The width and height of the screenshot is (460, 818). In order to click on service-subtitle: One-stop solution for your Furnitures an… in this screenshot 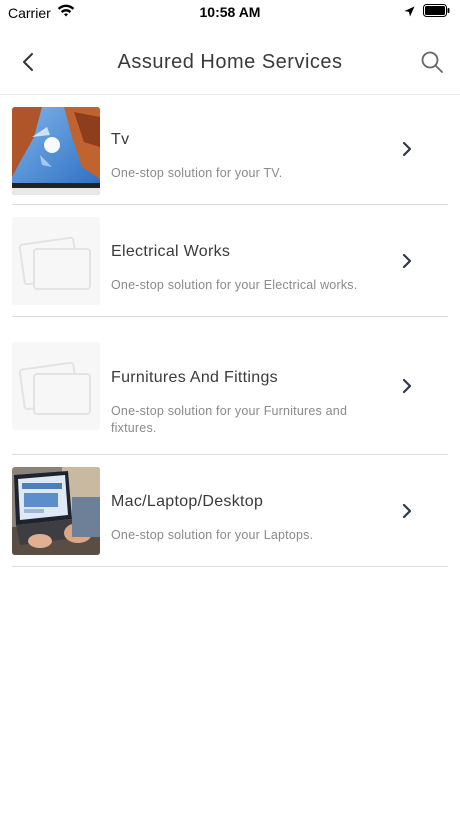, I will do `click(229, 419)`.